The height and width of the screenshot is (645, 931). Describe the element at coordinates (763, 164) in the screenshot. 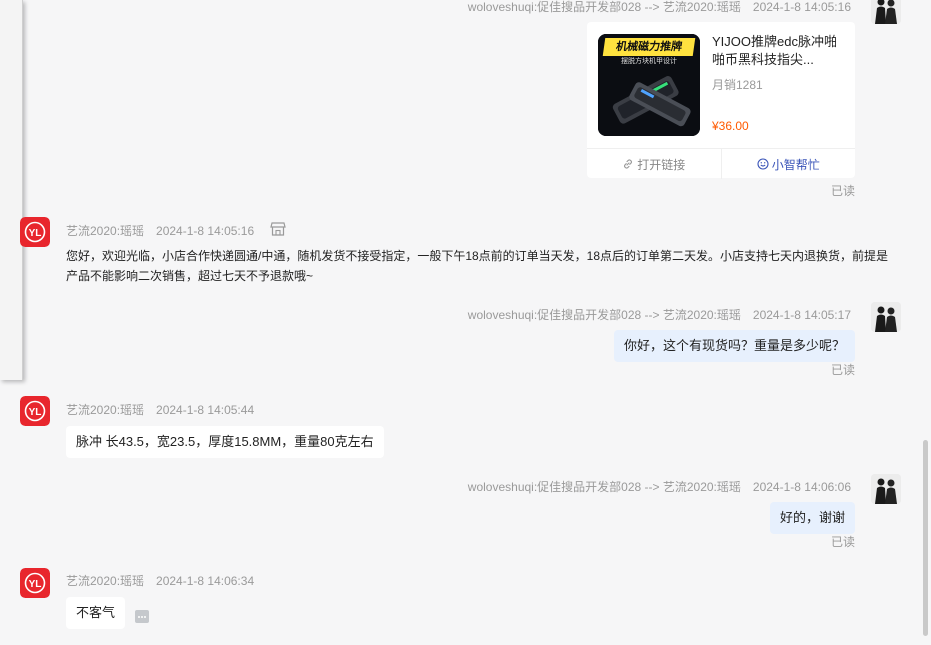

I see `smile-icon` at that location.